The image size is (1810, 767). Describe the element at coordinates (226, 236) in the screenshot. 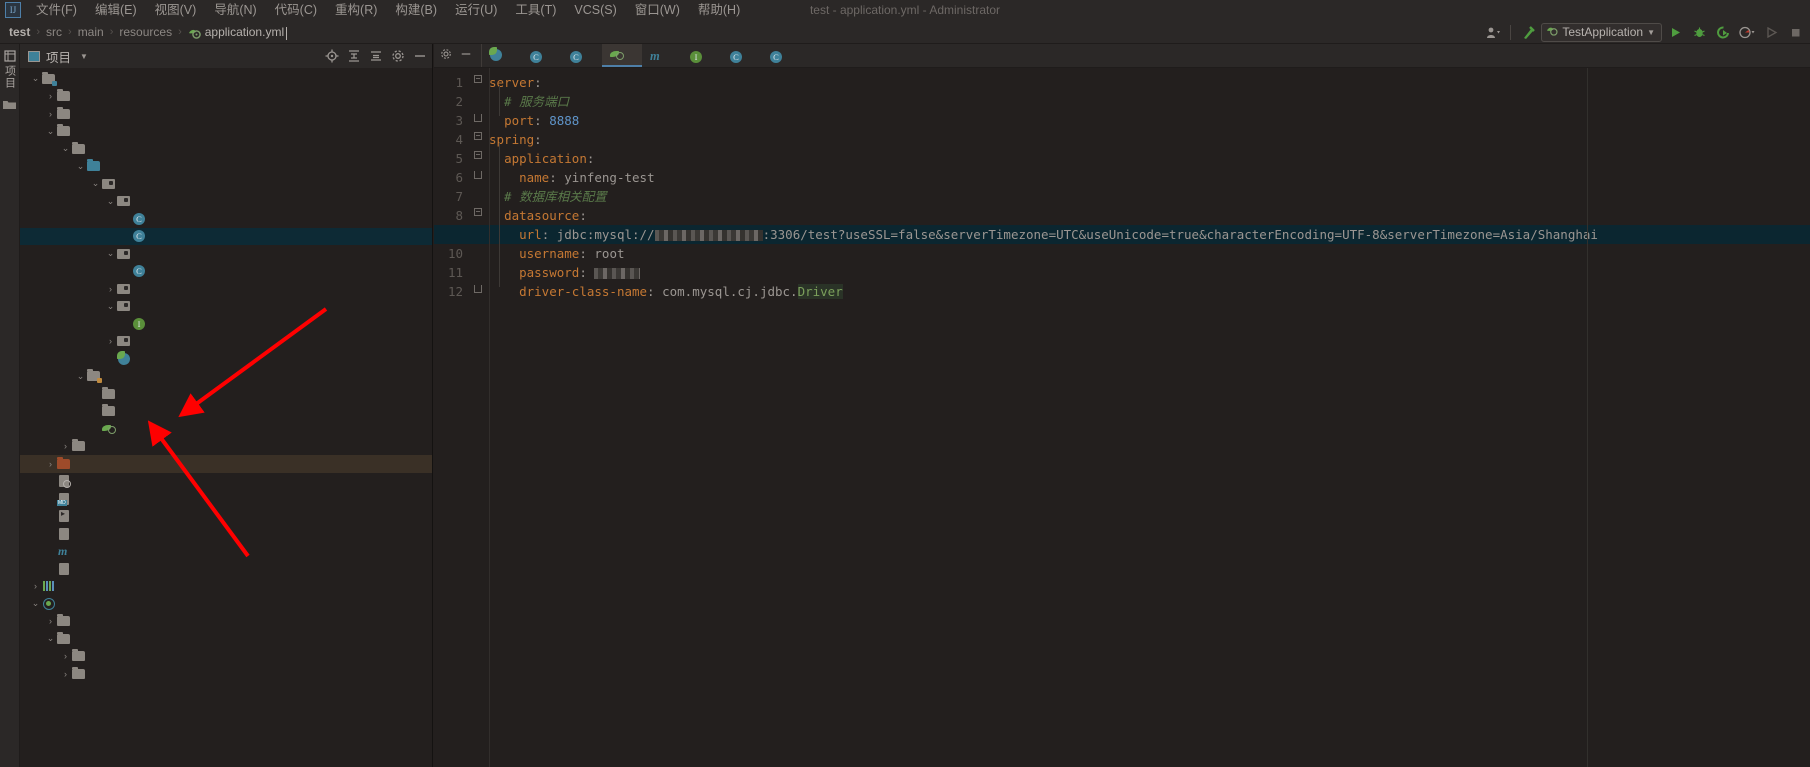

I see `tree-node-webconfig: ·C` at that location.